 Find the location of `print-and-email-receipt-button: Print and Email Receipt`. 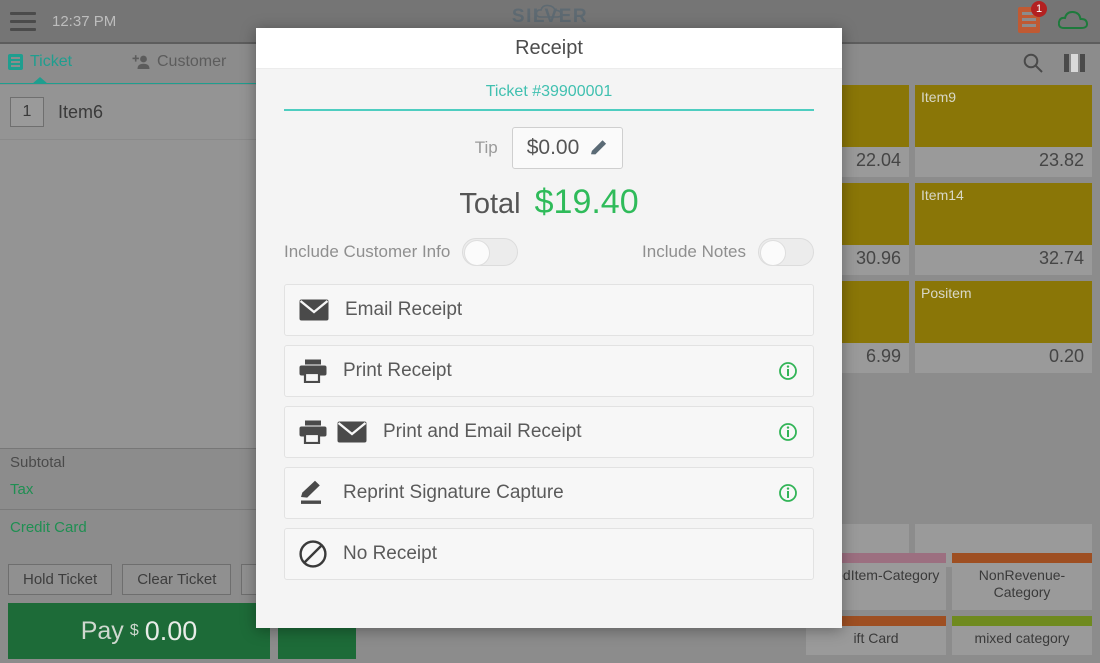

print-and-email-receipt-button: Print and Email Receipt is located at coordinates (549, 432).